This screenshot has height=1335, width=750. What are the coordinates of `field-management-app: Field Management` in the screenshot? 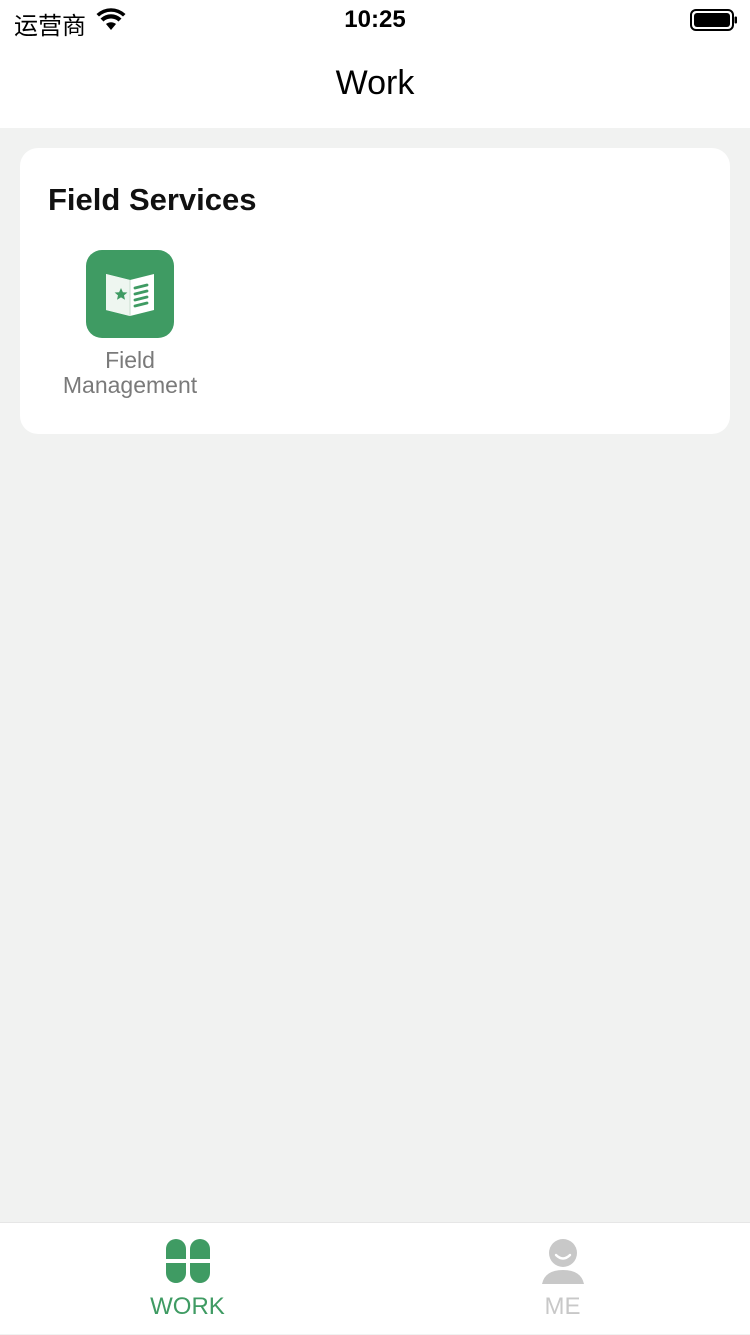 It's located at (130, 330).